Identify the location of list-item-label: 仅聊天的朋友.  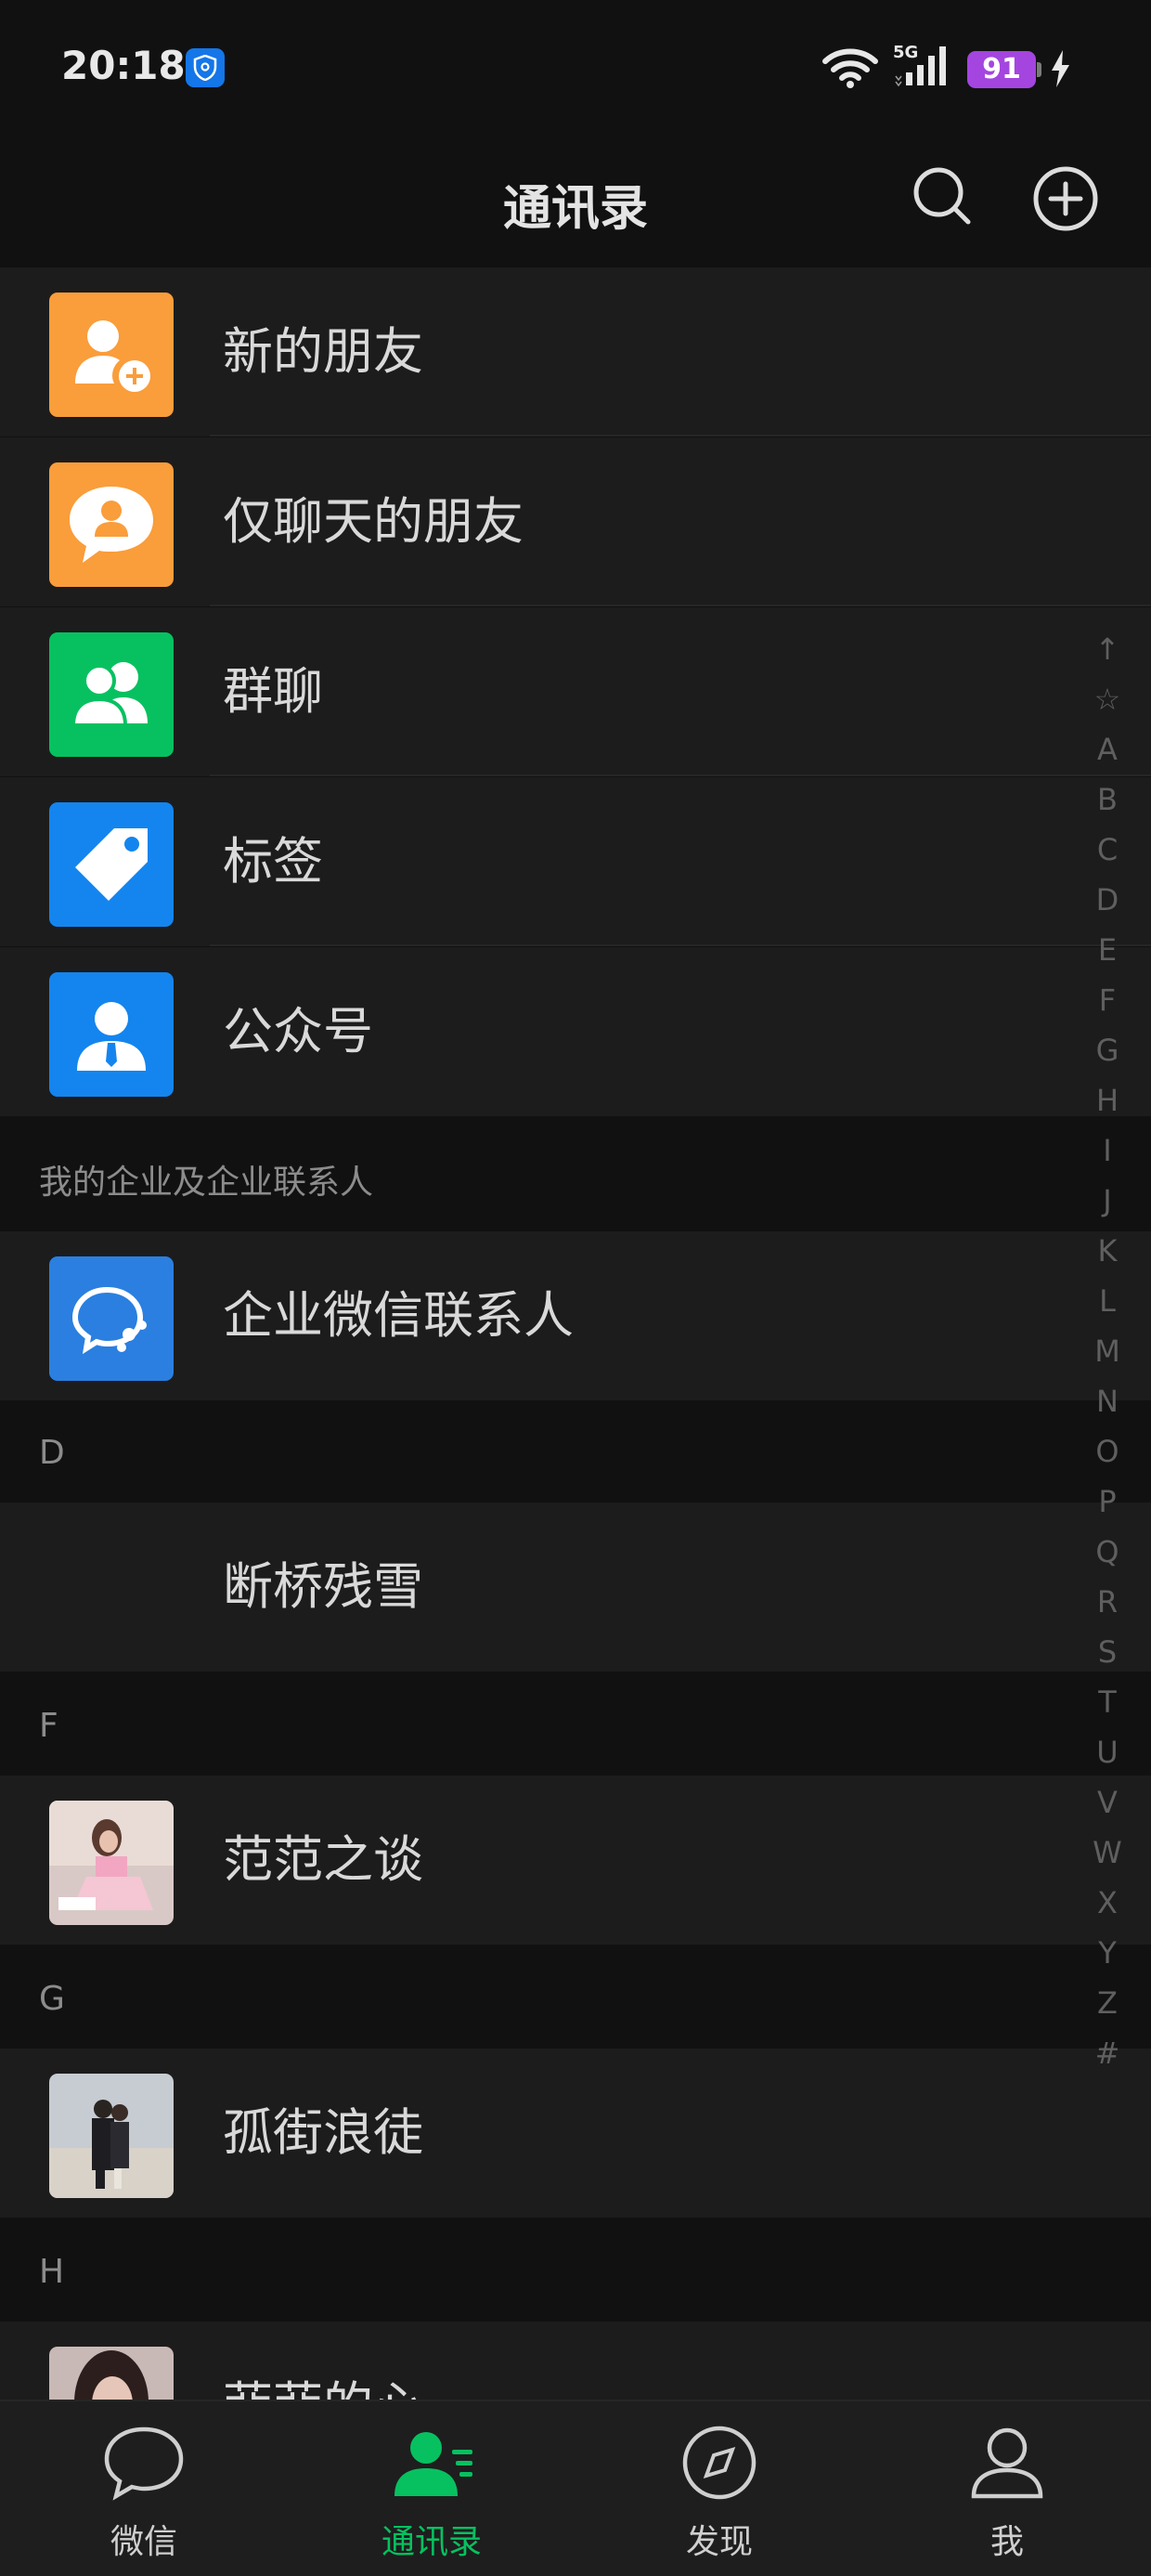
(373, 521).